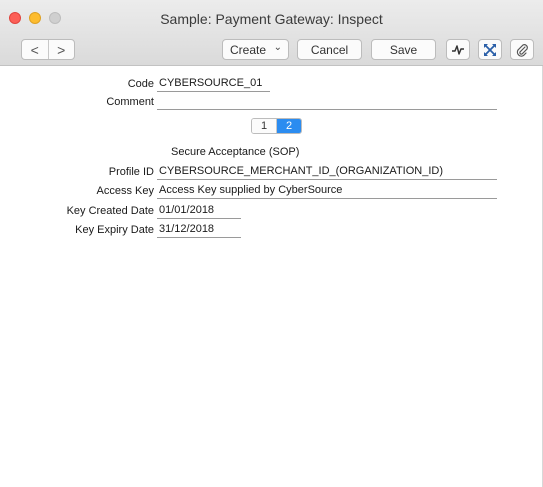 The width and height of the screenshot is (543, 487). I want to click on key-created-date-label: Key Created Date, so click(110, 211).